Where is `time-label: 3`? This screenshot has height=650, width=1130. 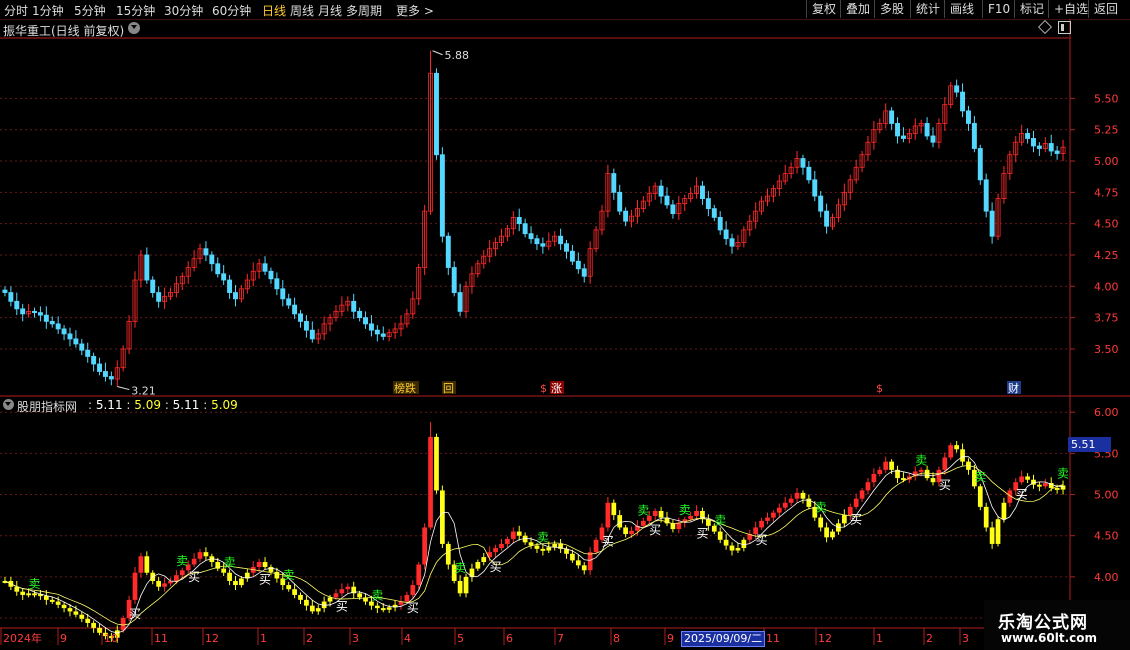
time-label: 3 is located at coordinates (355, 638).